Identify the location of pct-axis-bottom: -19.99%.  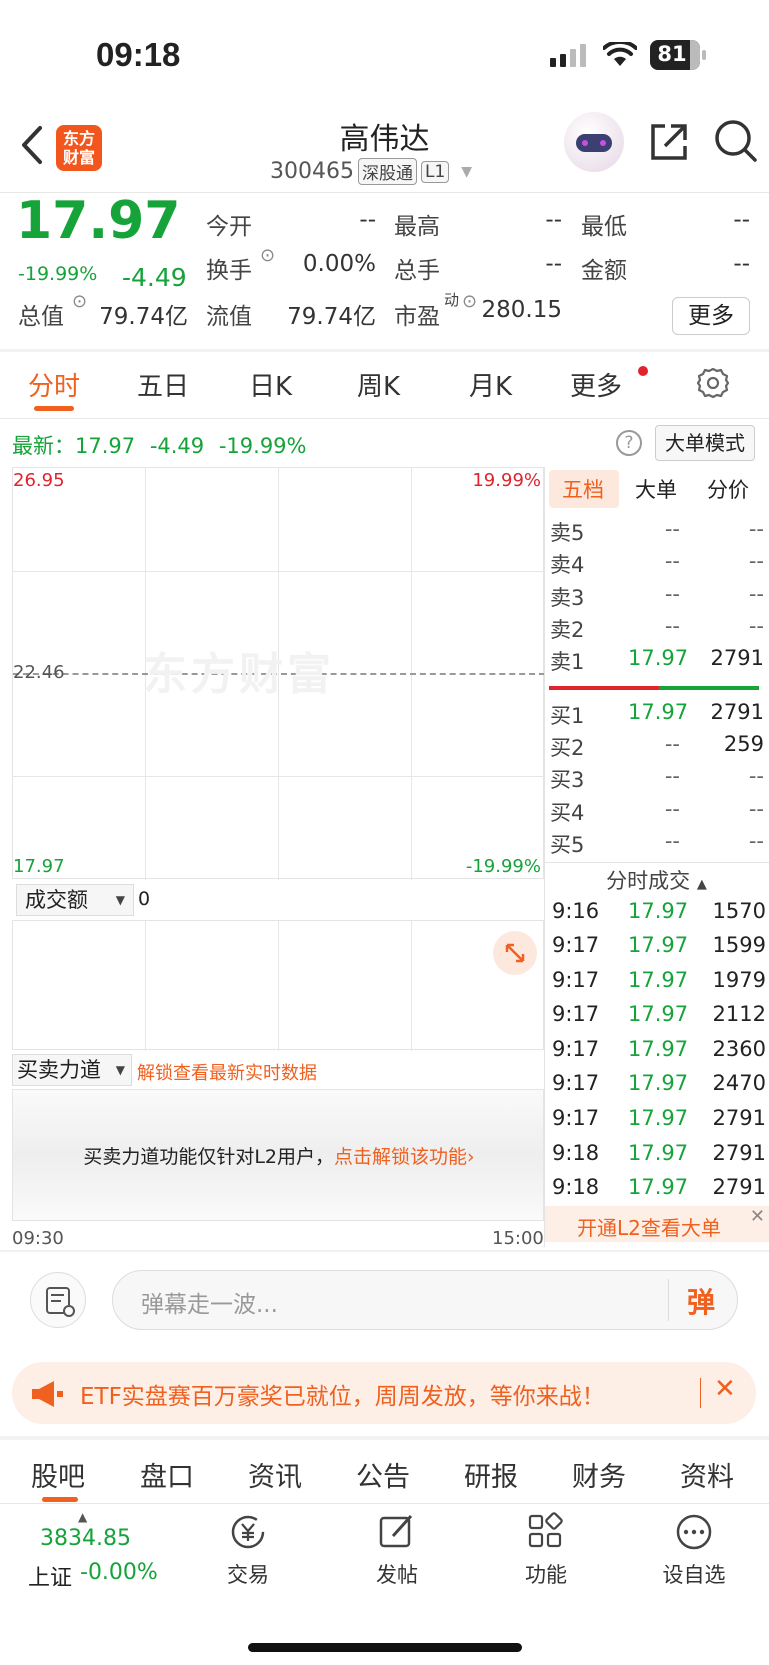
(503, 866).